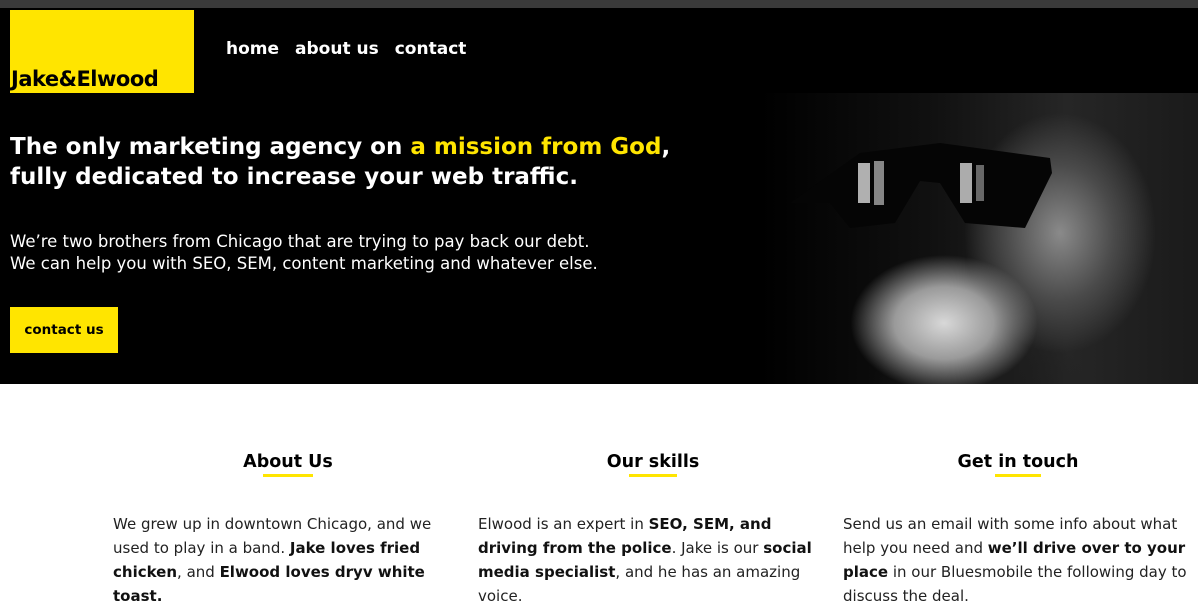 This screenshot has width=1198, height=608. Describe the element at coordinates (599, 50) in the screenshot. I see `site-header: Jake&Elwood home about us contact` at that location.